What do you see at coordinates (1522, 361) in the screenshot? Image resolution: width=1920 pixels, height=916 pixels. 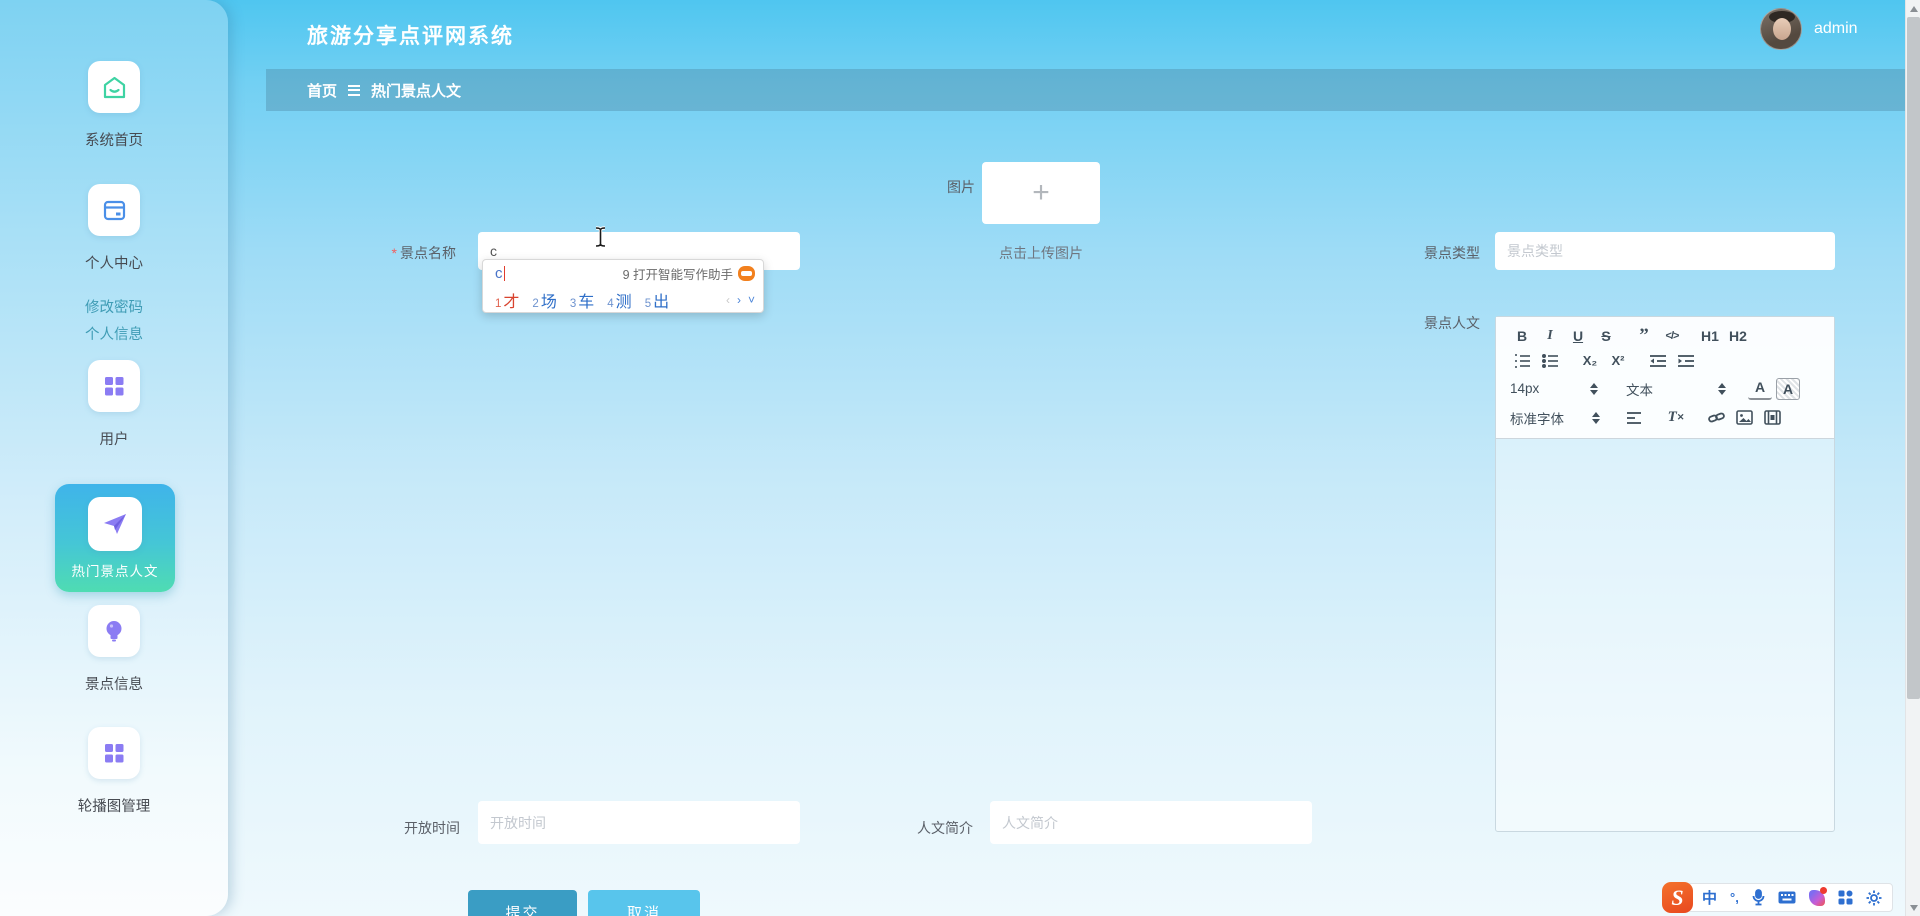 I see `ordered-list-button` at bounding box center [1522, 361].